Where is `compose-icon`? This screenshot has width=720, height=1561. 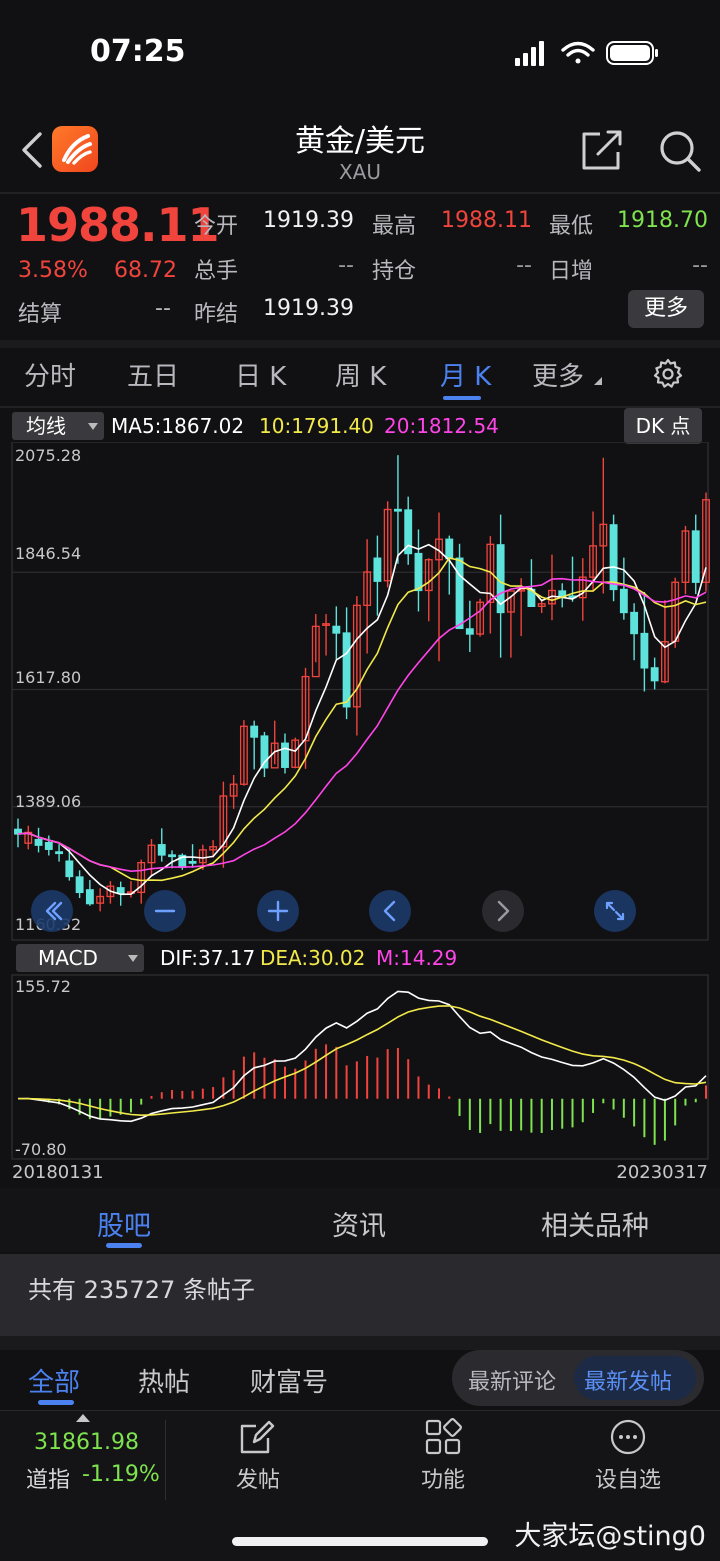
compose-icon is located at coordinates (257, 1437).